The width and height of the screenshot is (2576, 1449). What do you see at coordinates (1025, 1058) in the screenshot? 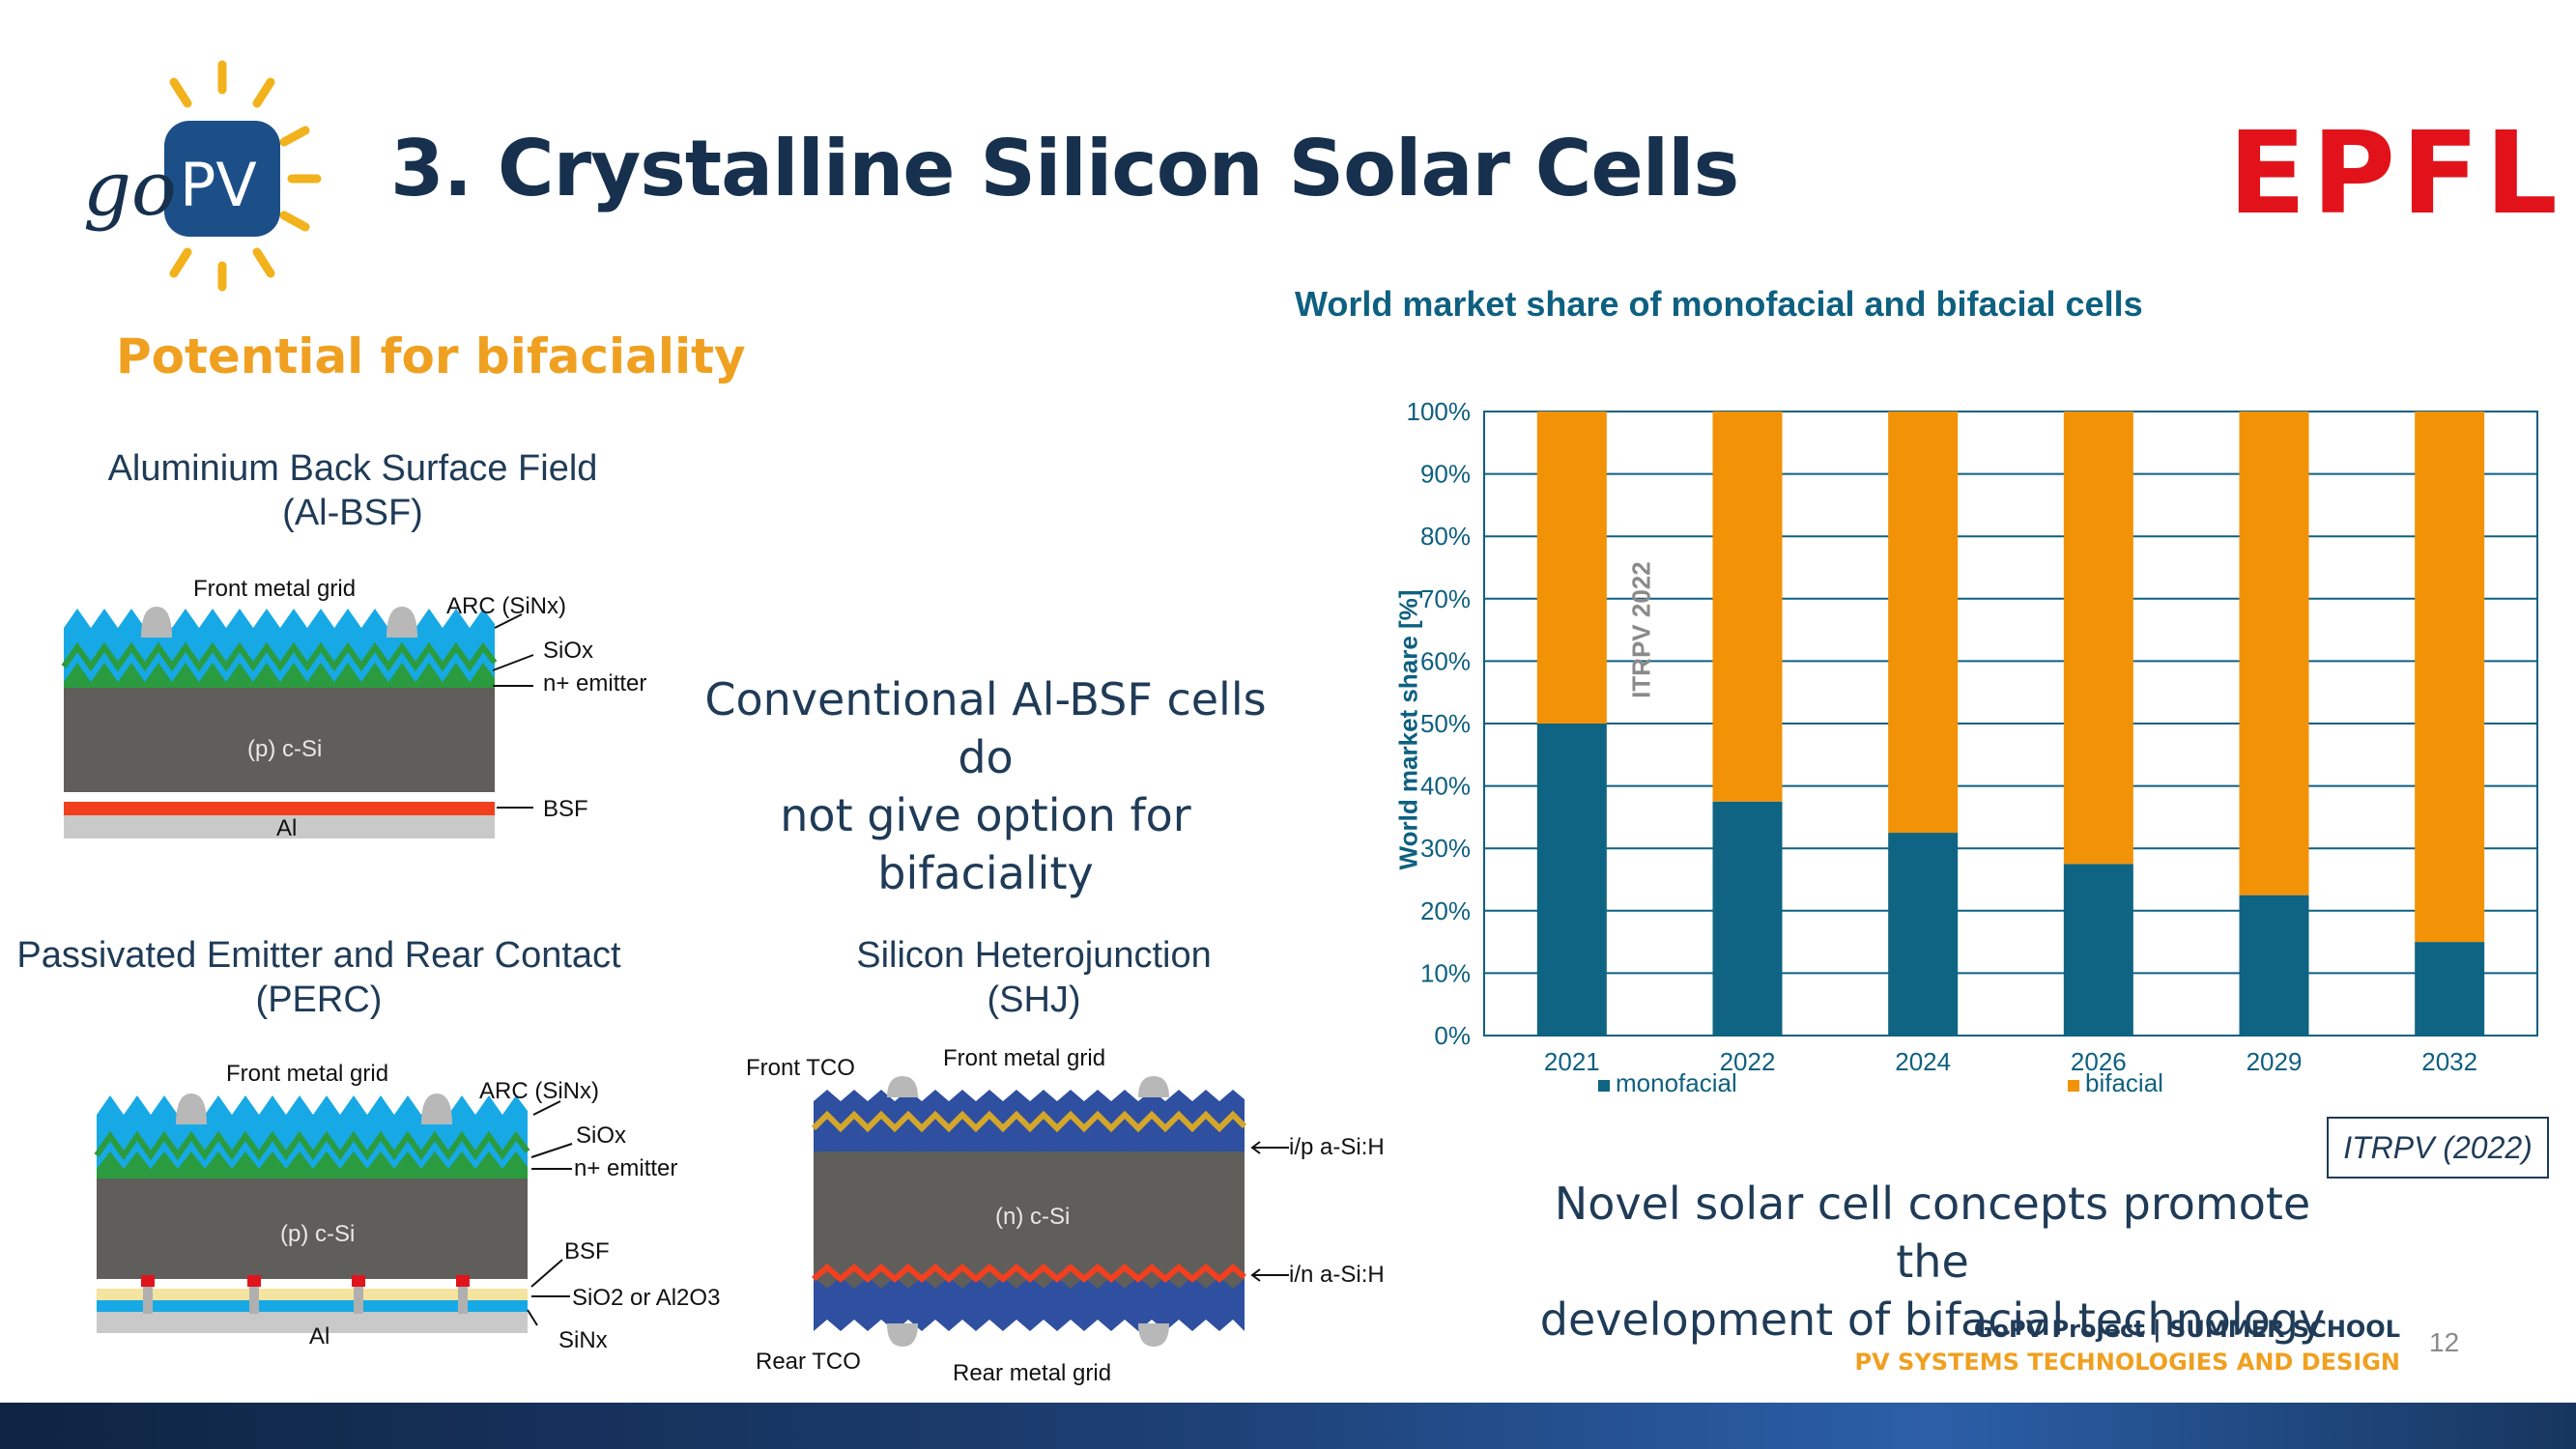
I see `shj-front-grid-label: Front metal grid` at bounding box center [1025, 1058].